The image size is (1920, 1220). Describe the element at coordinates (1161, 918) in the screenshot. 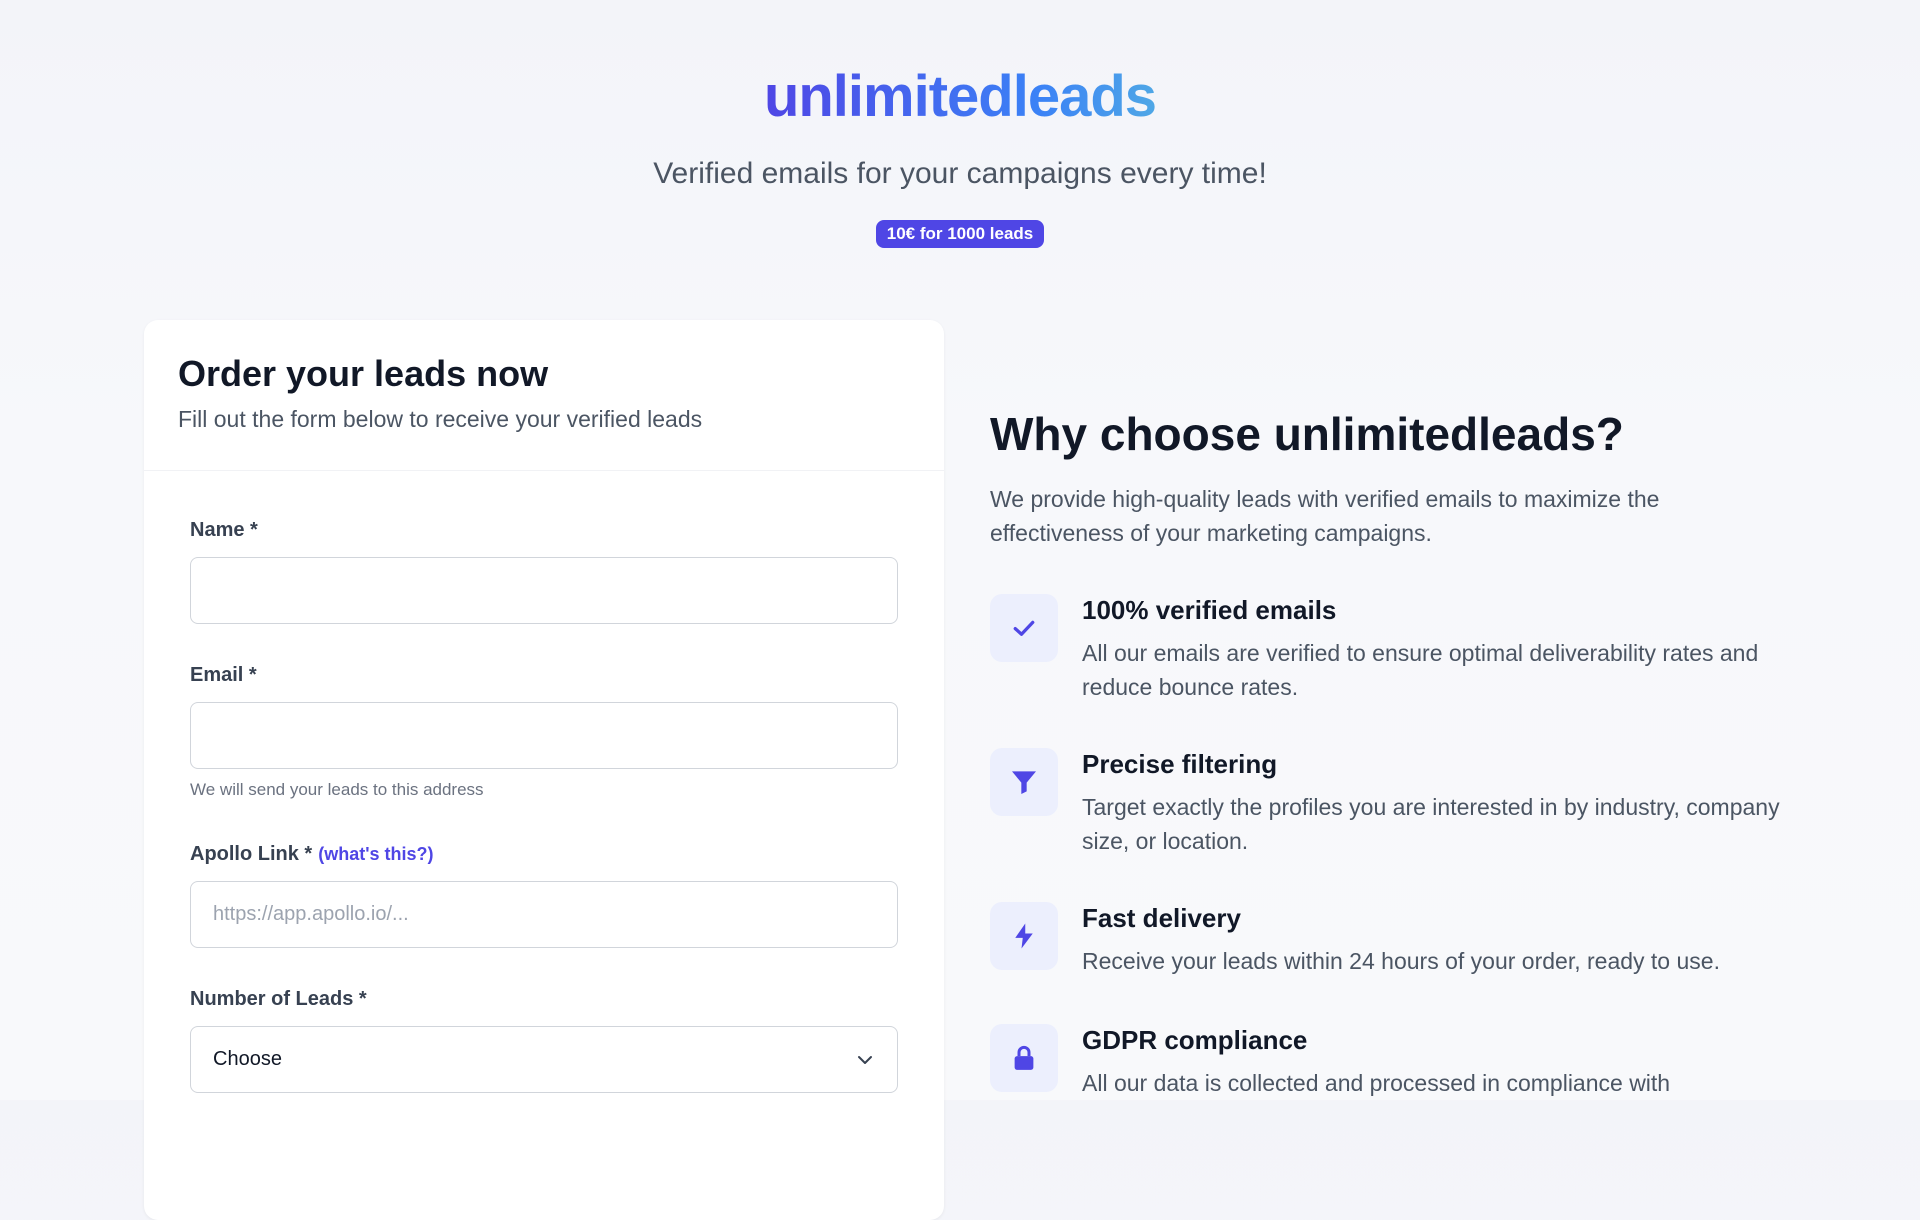

I see `feature-title: Fast delivery` at that location.